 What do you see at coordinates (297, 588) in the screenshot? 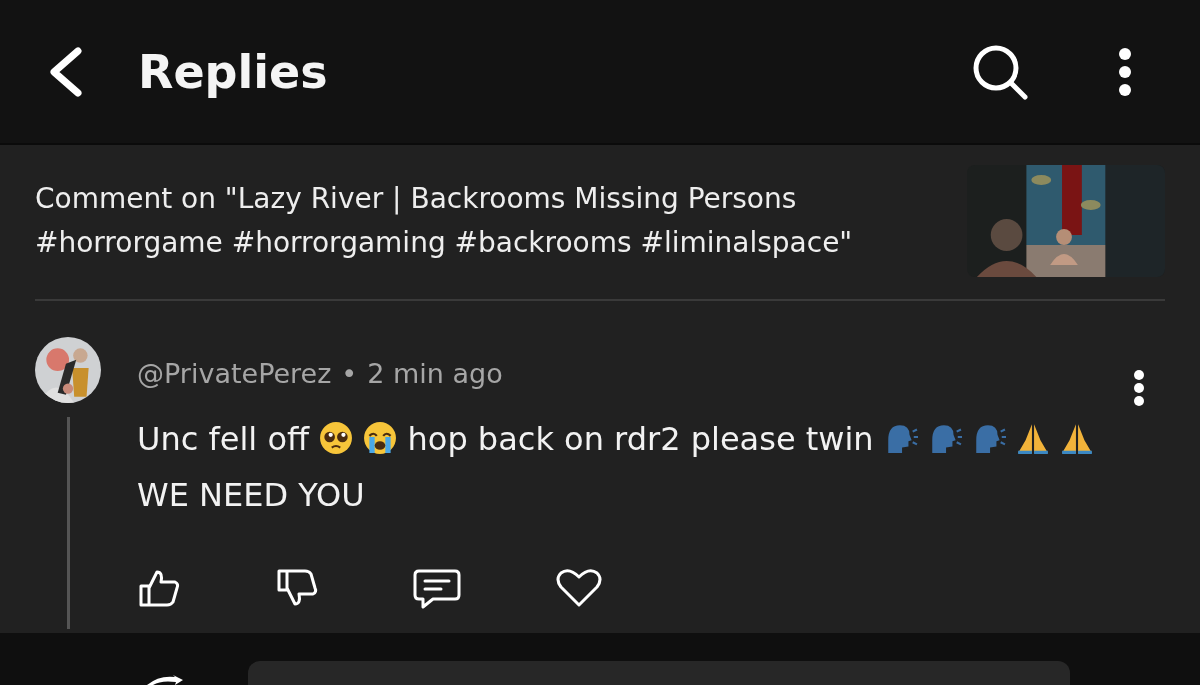
I see `thumbs-down-icon` at bounding box center [297, 588].